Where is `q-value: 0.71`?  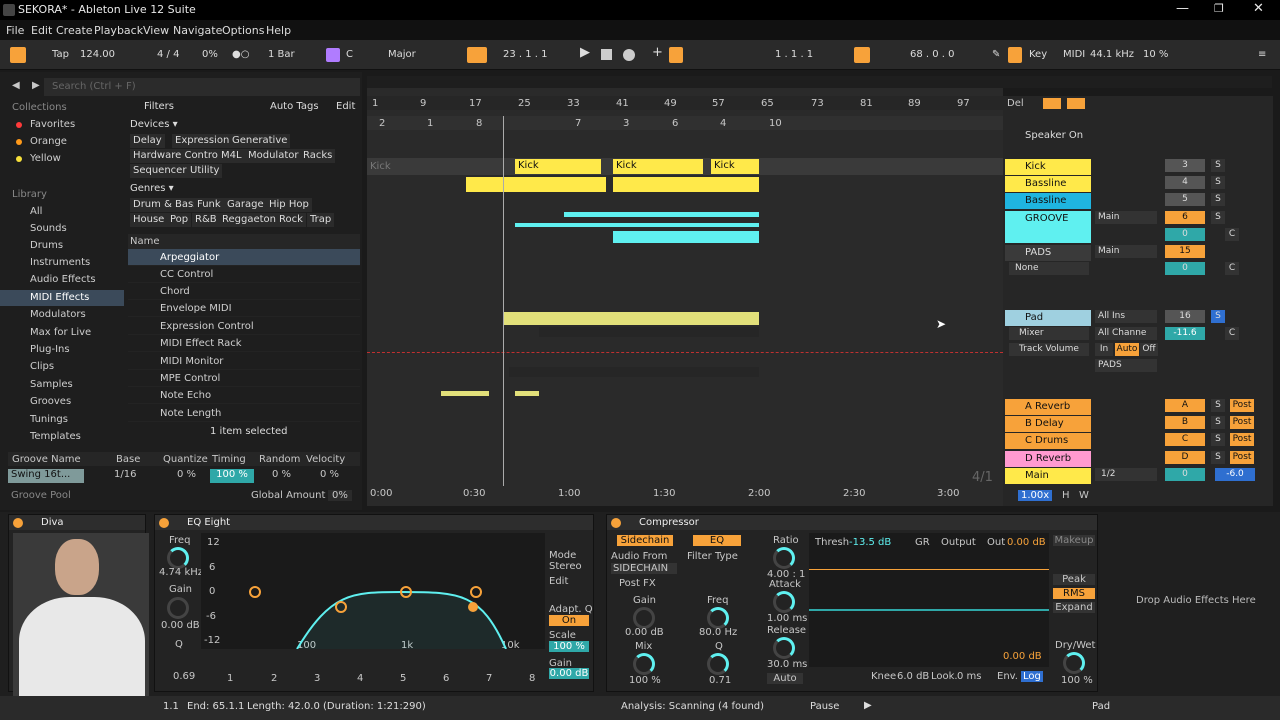 q-value: 0.71 is located at coordinates (720, 680).